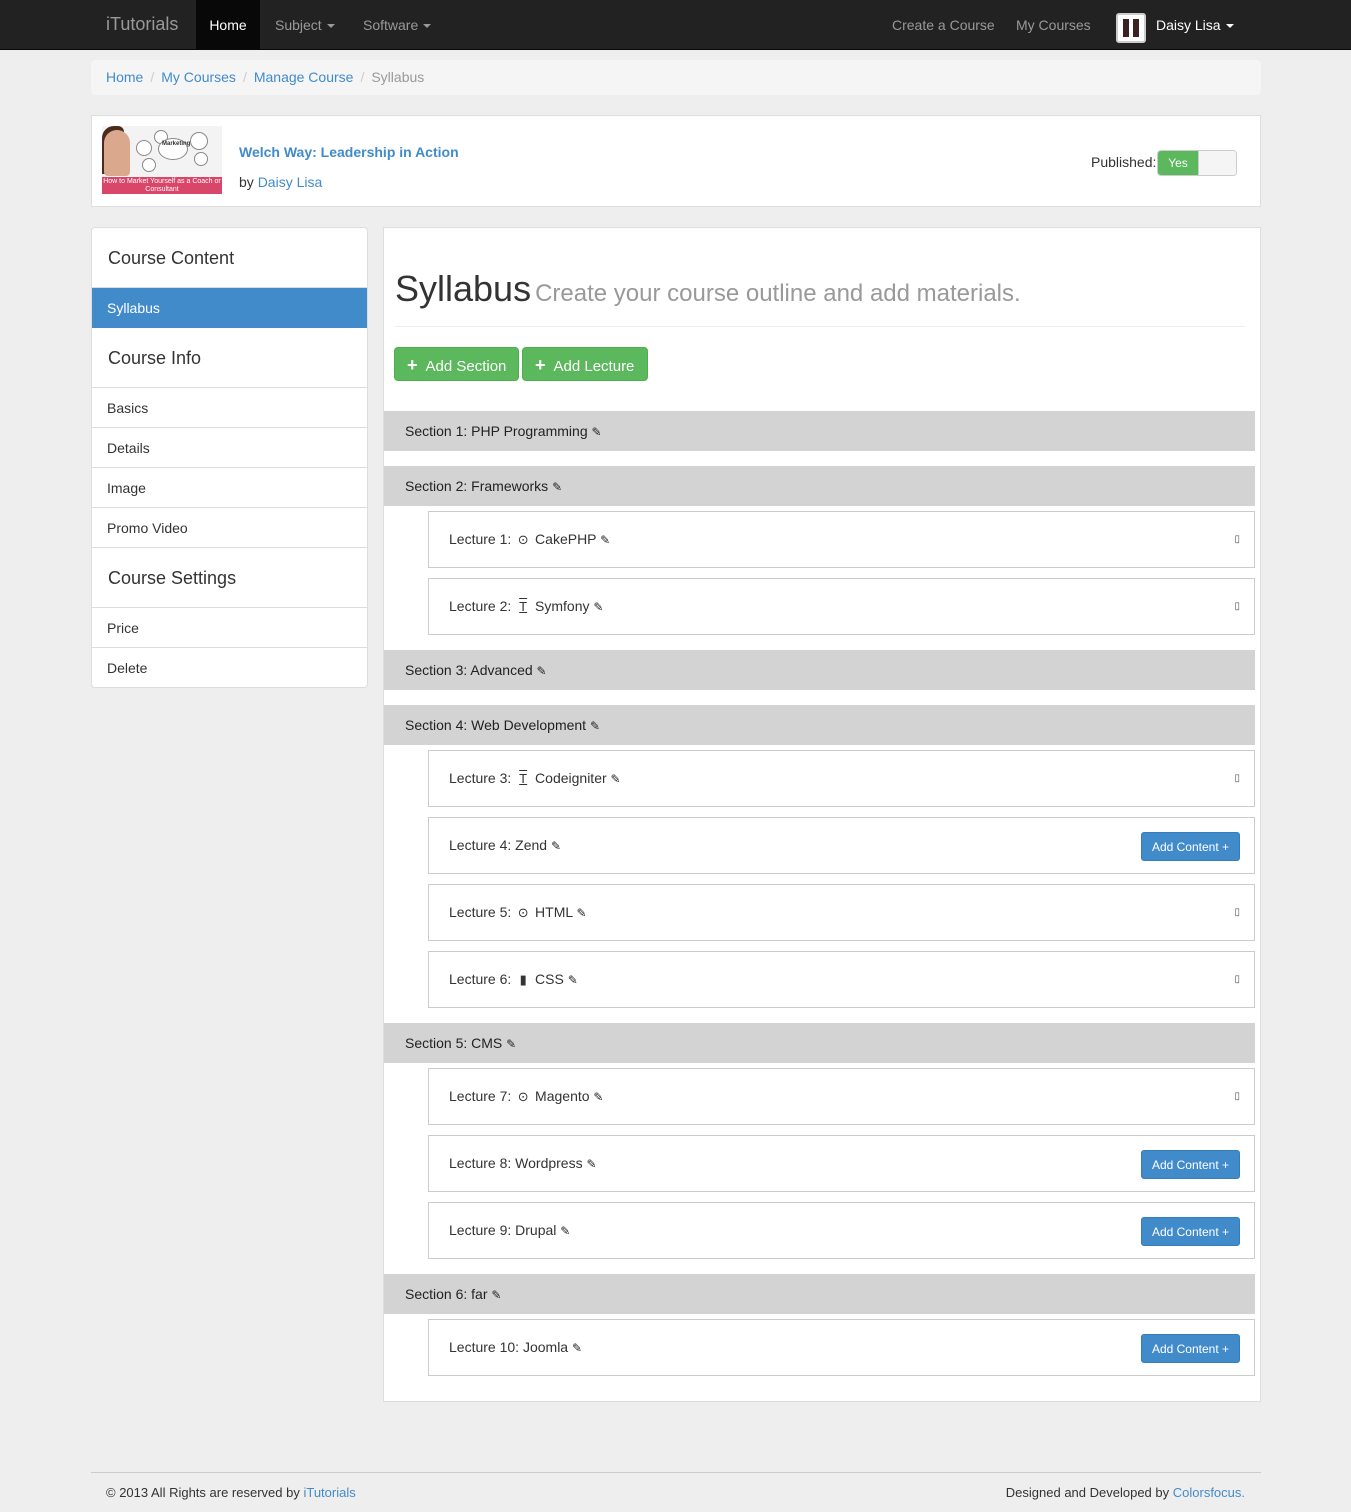 This screenshot has width=1351, height=1512. What do you see at coordinates (1209, 1492) in the screenshot?
I see `footer-developer-link: Colorsfocus.` at bounding box center [1209, 1492].